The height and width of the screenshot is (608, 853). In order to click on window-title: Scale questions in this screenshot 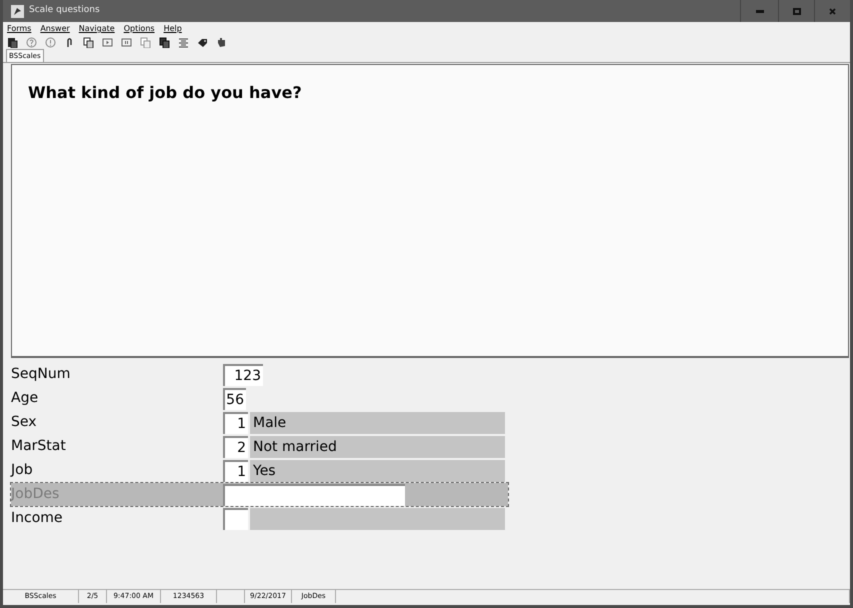, I will do `click(64, 11)`.